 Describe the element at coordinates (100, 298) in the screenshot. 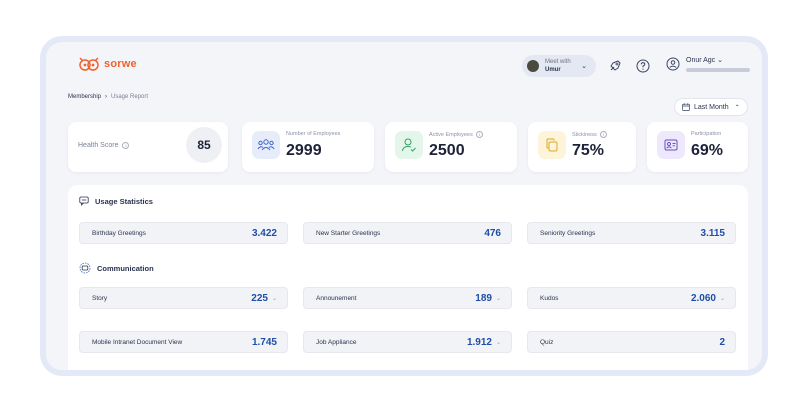

I see `stat-label: Story` at that location.